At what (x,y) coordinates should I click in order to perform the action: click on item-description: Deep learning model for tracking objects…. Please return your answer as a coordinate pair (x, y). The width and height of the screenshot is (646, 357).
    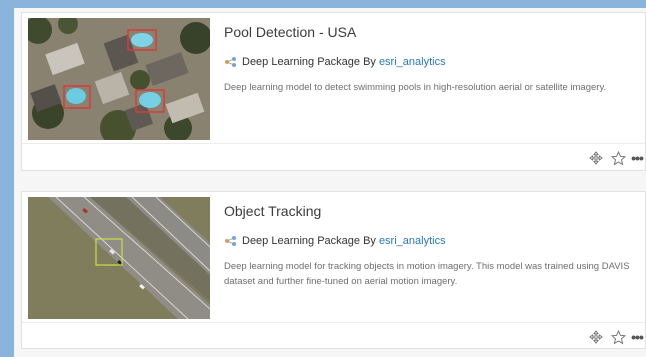
    Looking at the image, I should click on (427, 274).